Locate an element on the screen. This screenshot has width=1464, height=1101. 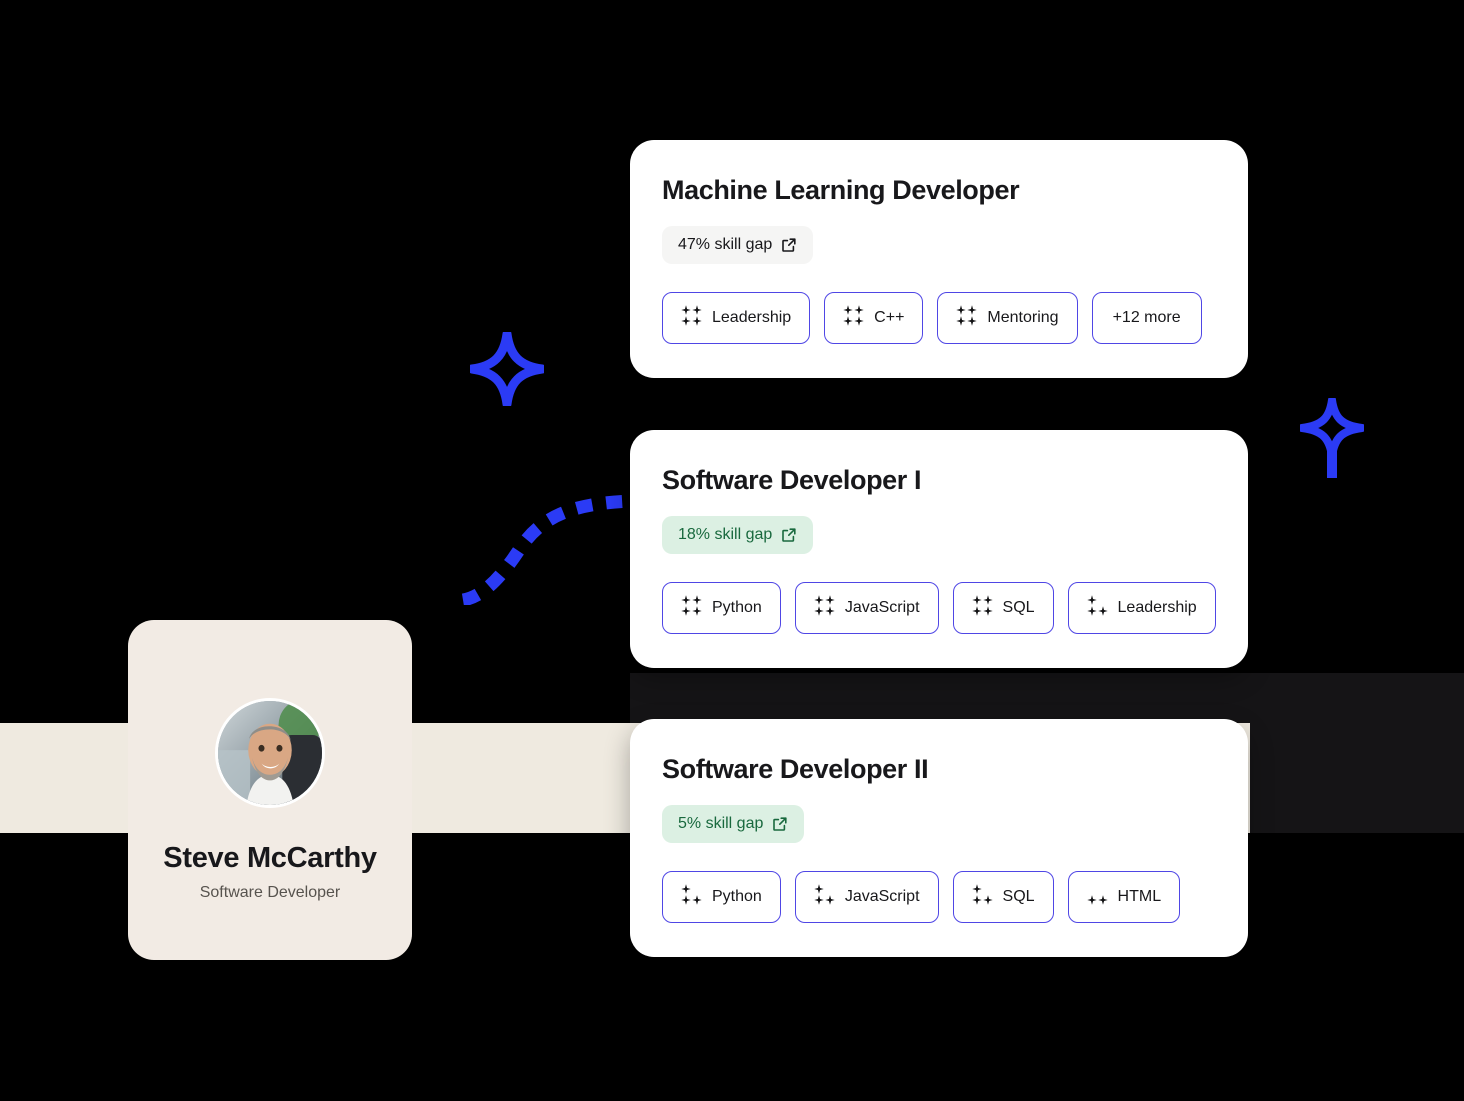
role-title: Software Developer II is located at coordinates (795, 769).